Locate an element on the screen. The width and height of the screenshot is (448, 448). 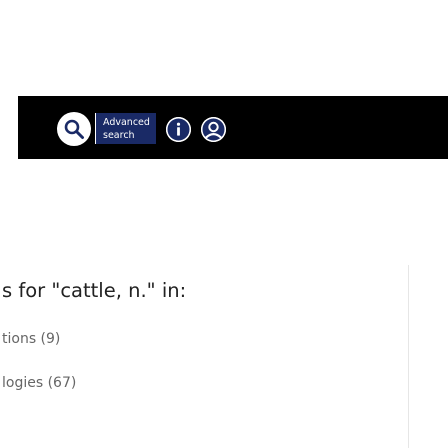
advanced-search-link: Advanced search is located at coordinates (125, 128).